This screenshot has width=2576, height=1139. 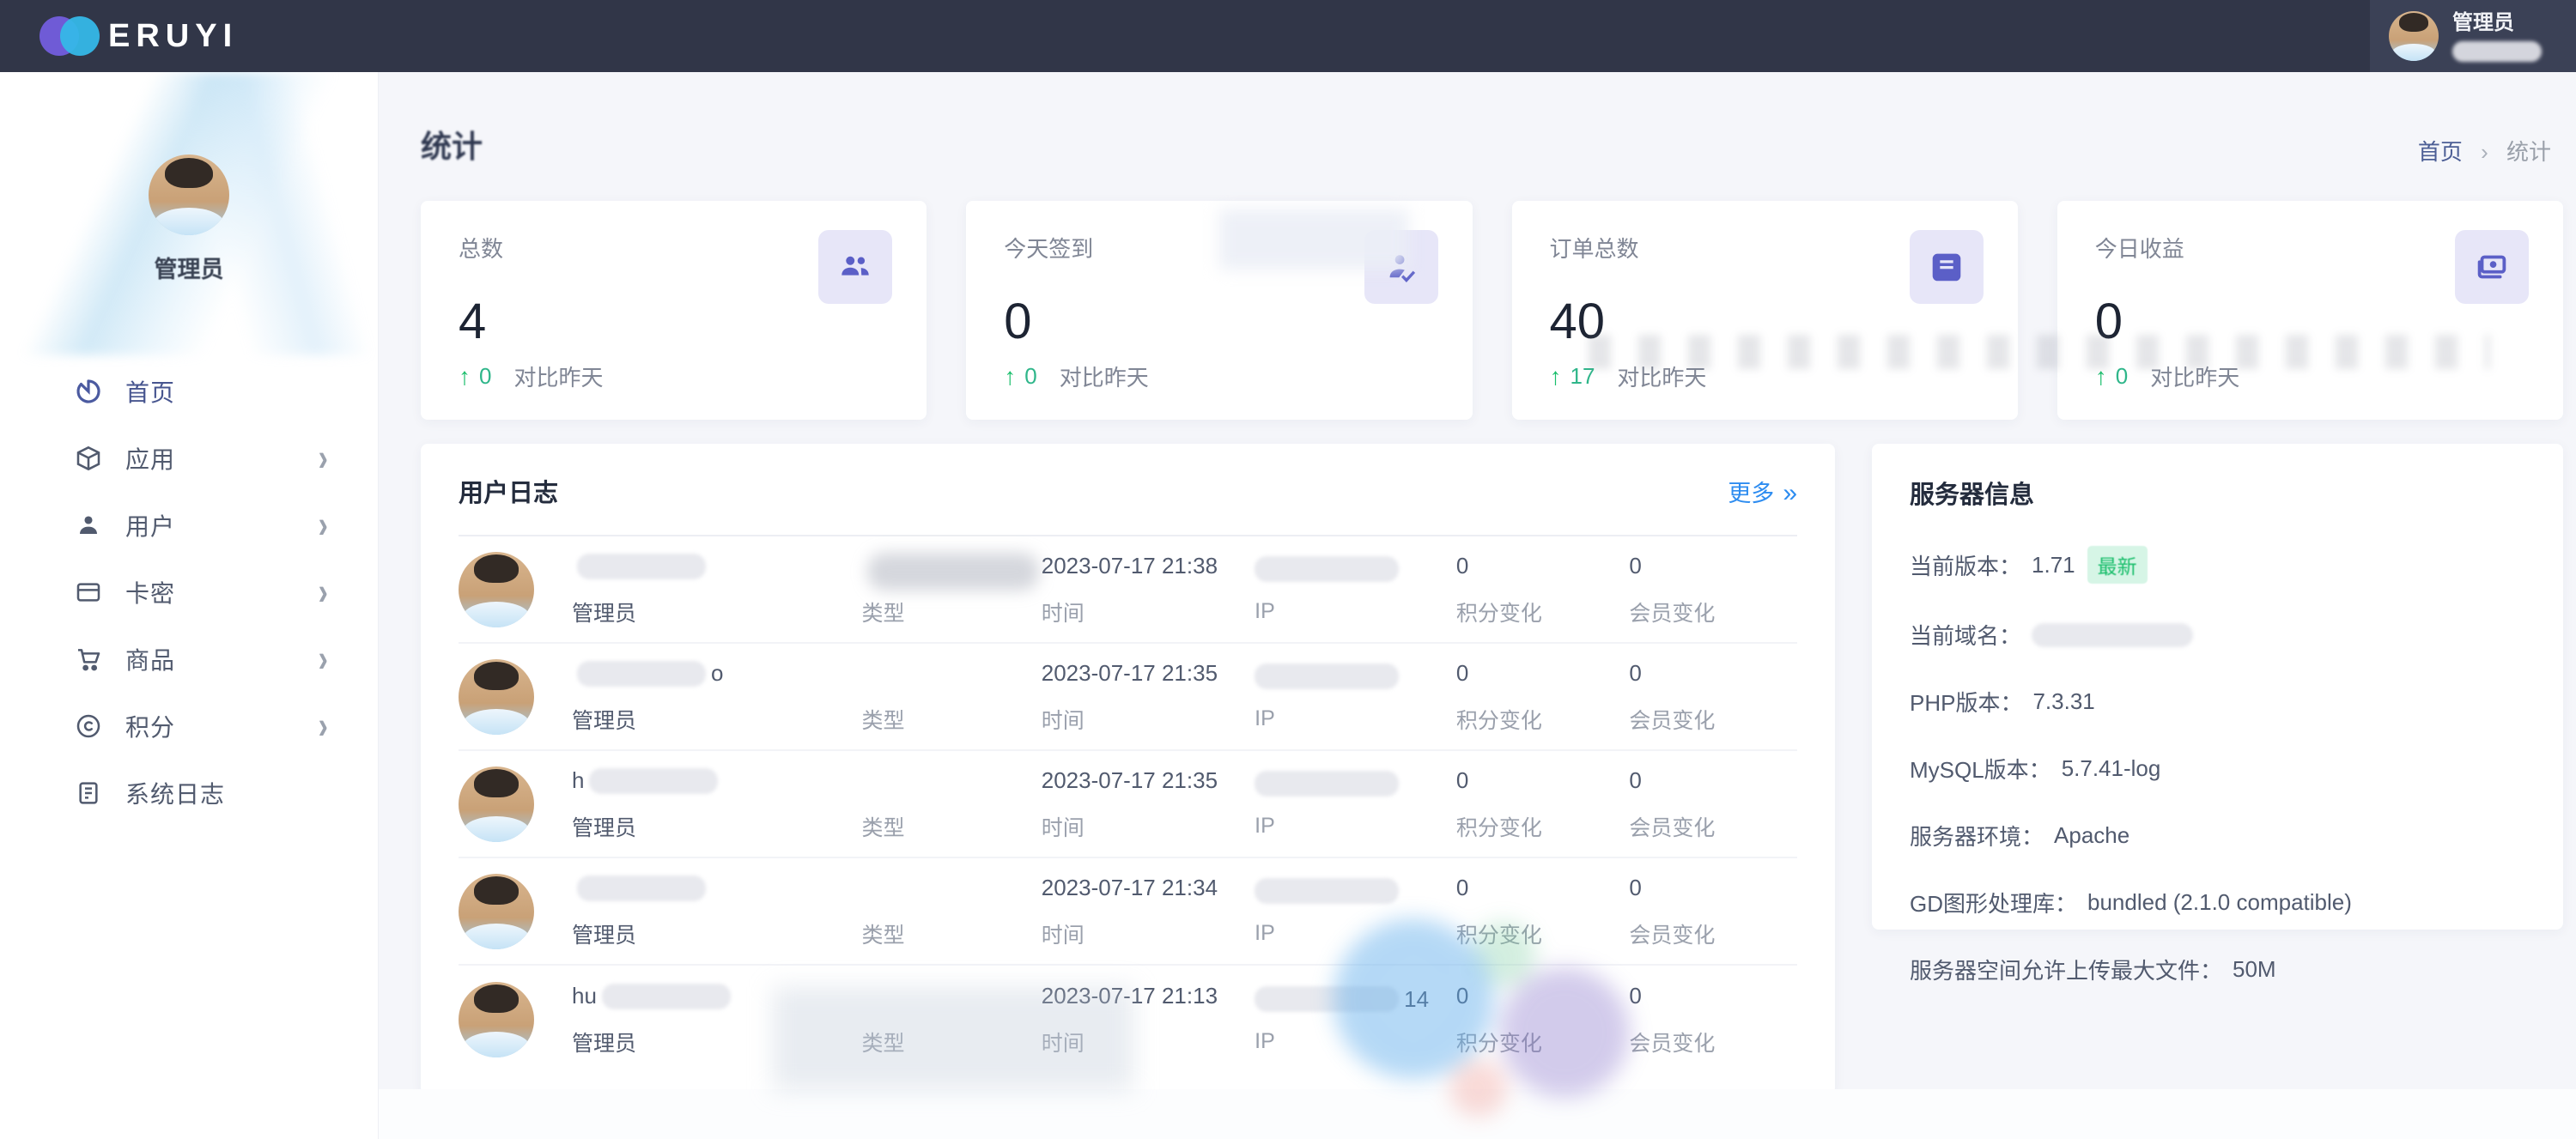 What do you see at coordinates (1966, 566) in the screenshot?
I see `server-info-label: 当前版本：` at bounding box center [1966, 566].